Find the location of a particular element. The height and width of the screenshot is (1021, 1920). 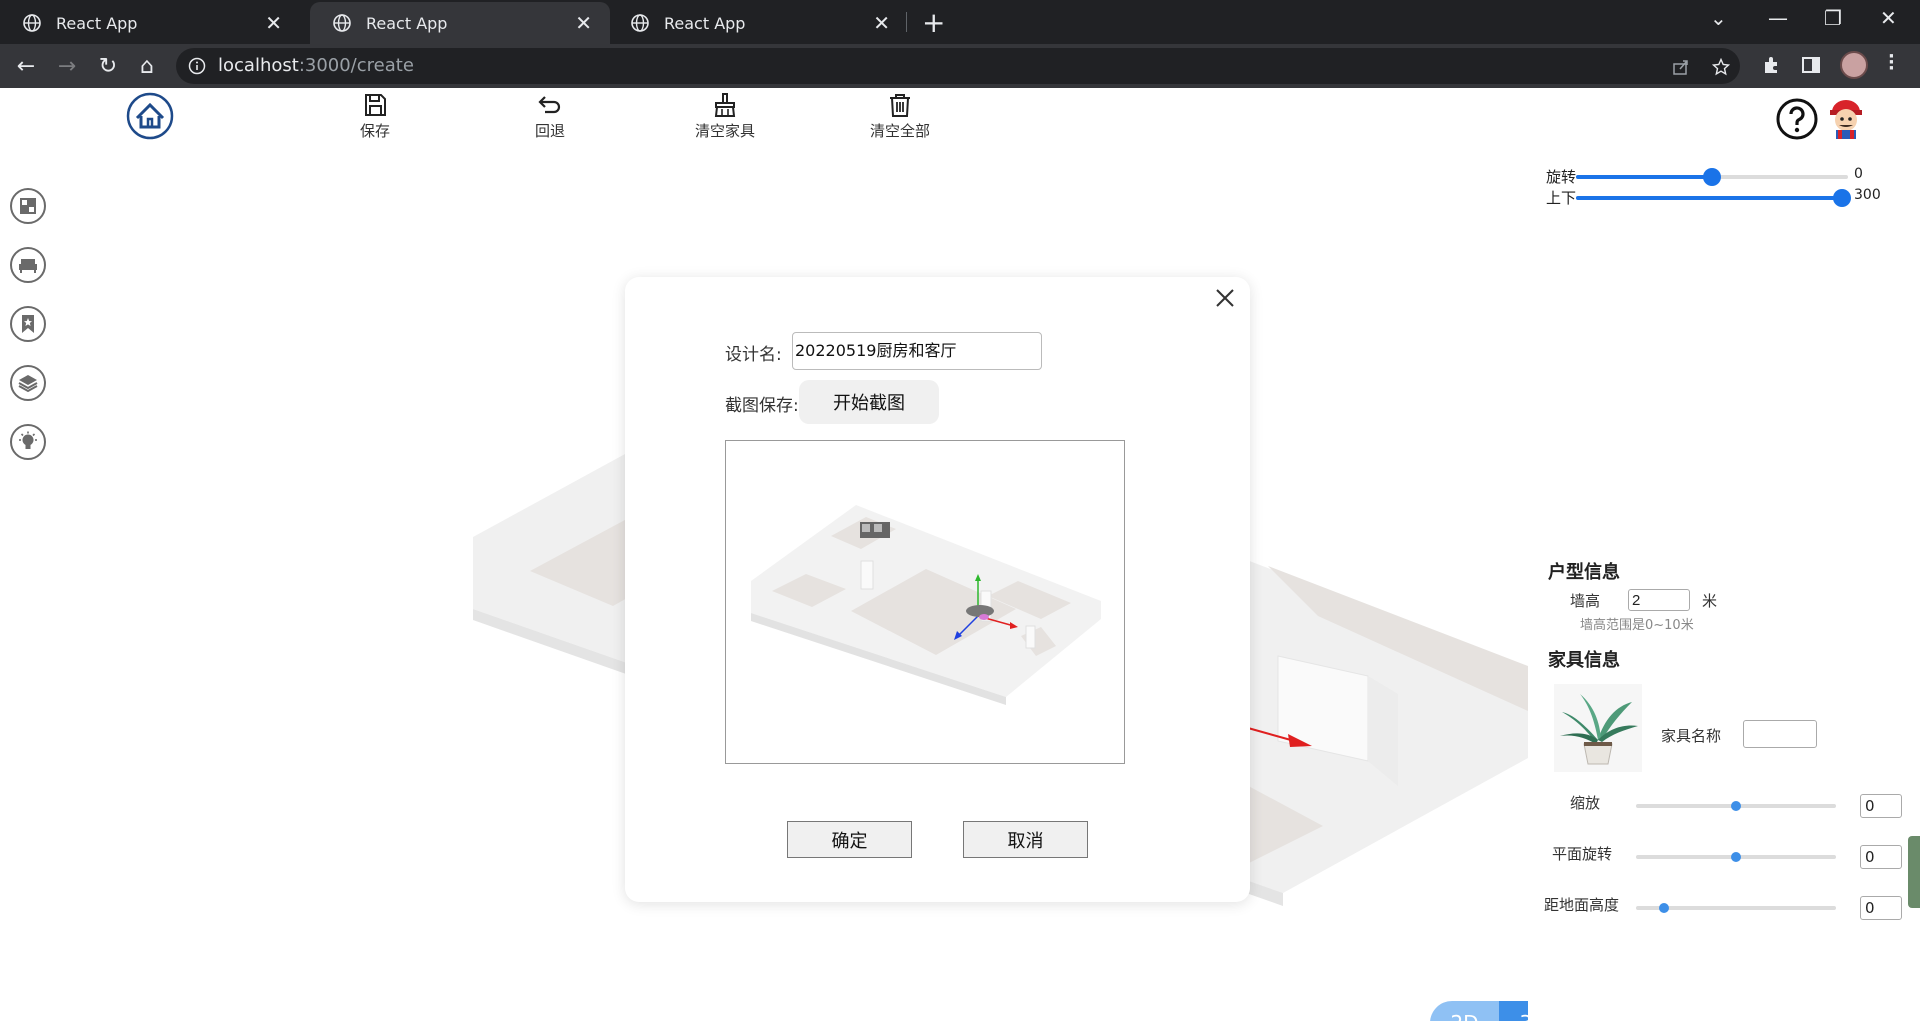

clear-all-label: 清空全部 is located at coordinates (899, 131).